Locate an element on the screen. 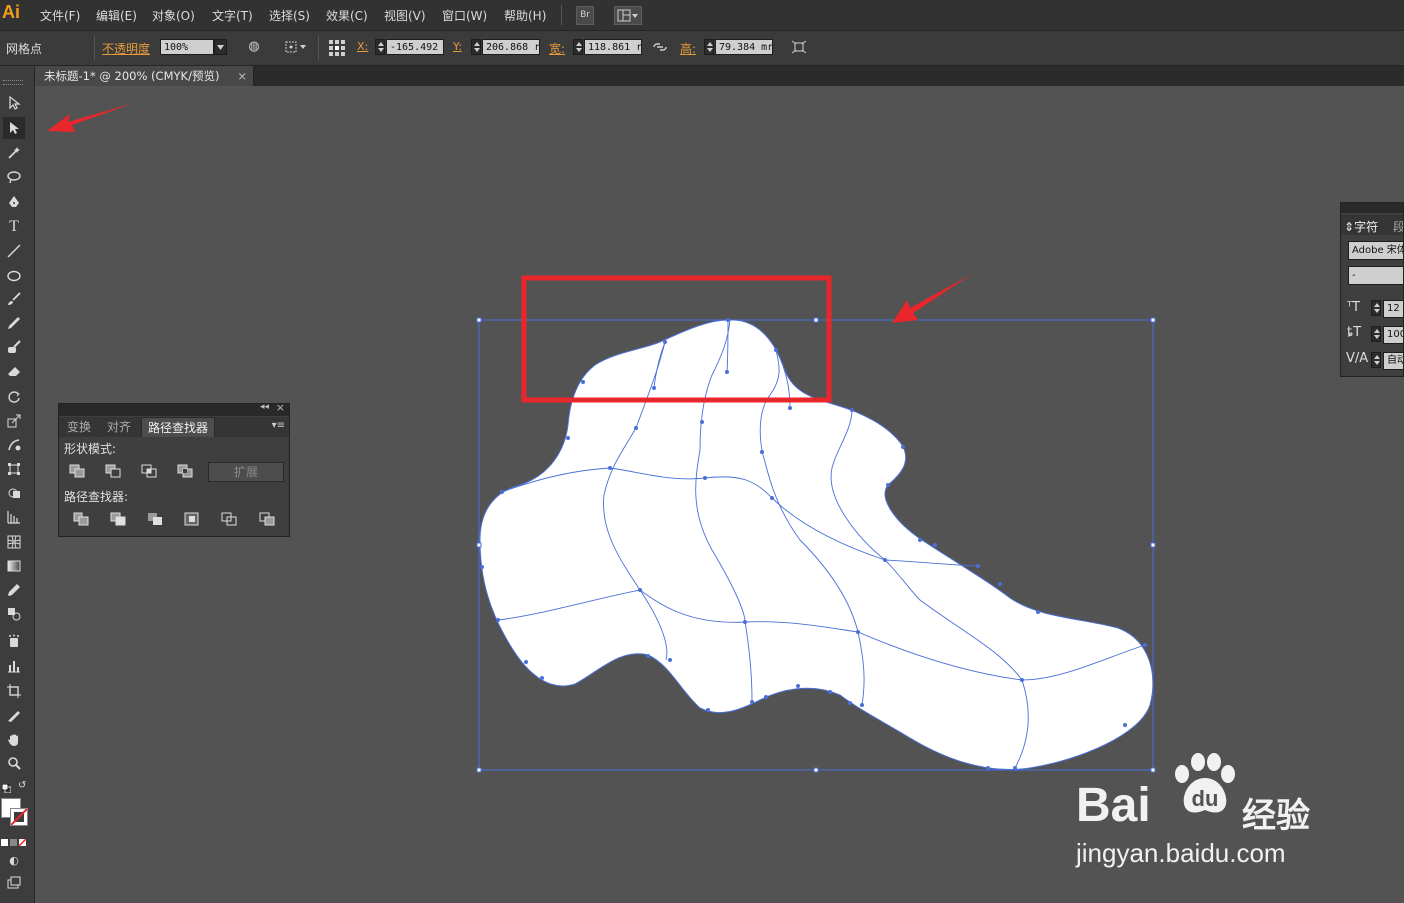 The image size is (1404, 903). tracking-stepper is located at coordinates (1376, 360).